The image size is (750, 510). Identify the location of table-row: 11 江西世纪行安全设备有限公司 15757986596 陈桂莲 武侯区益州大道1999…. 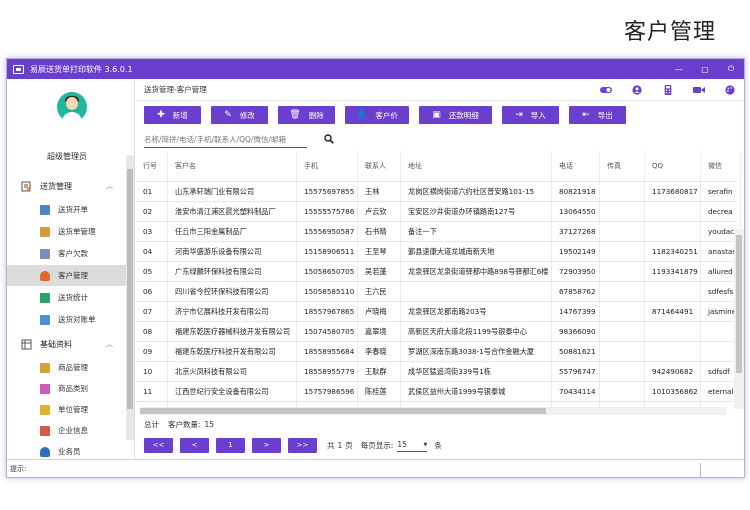
(438, 391).